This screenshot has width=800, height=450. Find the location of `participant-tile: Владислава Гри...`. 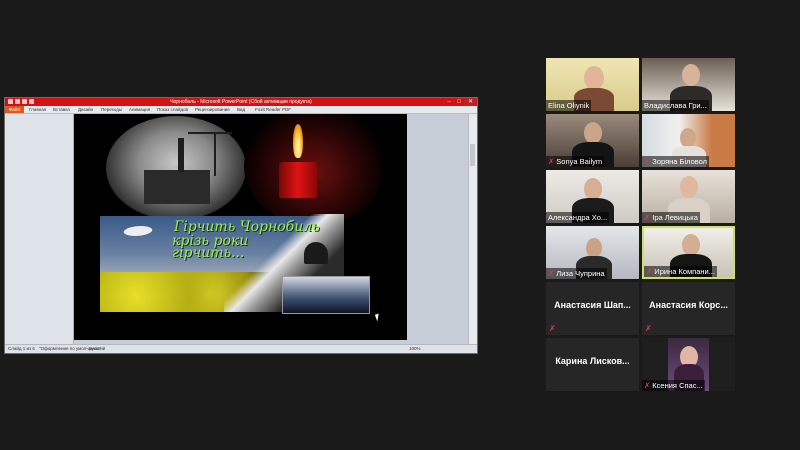

participant-tile: Владислава Гри... is located at coordinates (688, 84).